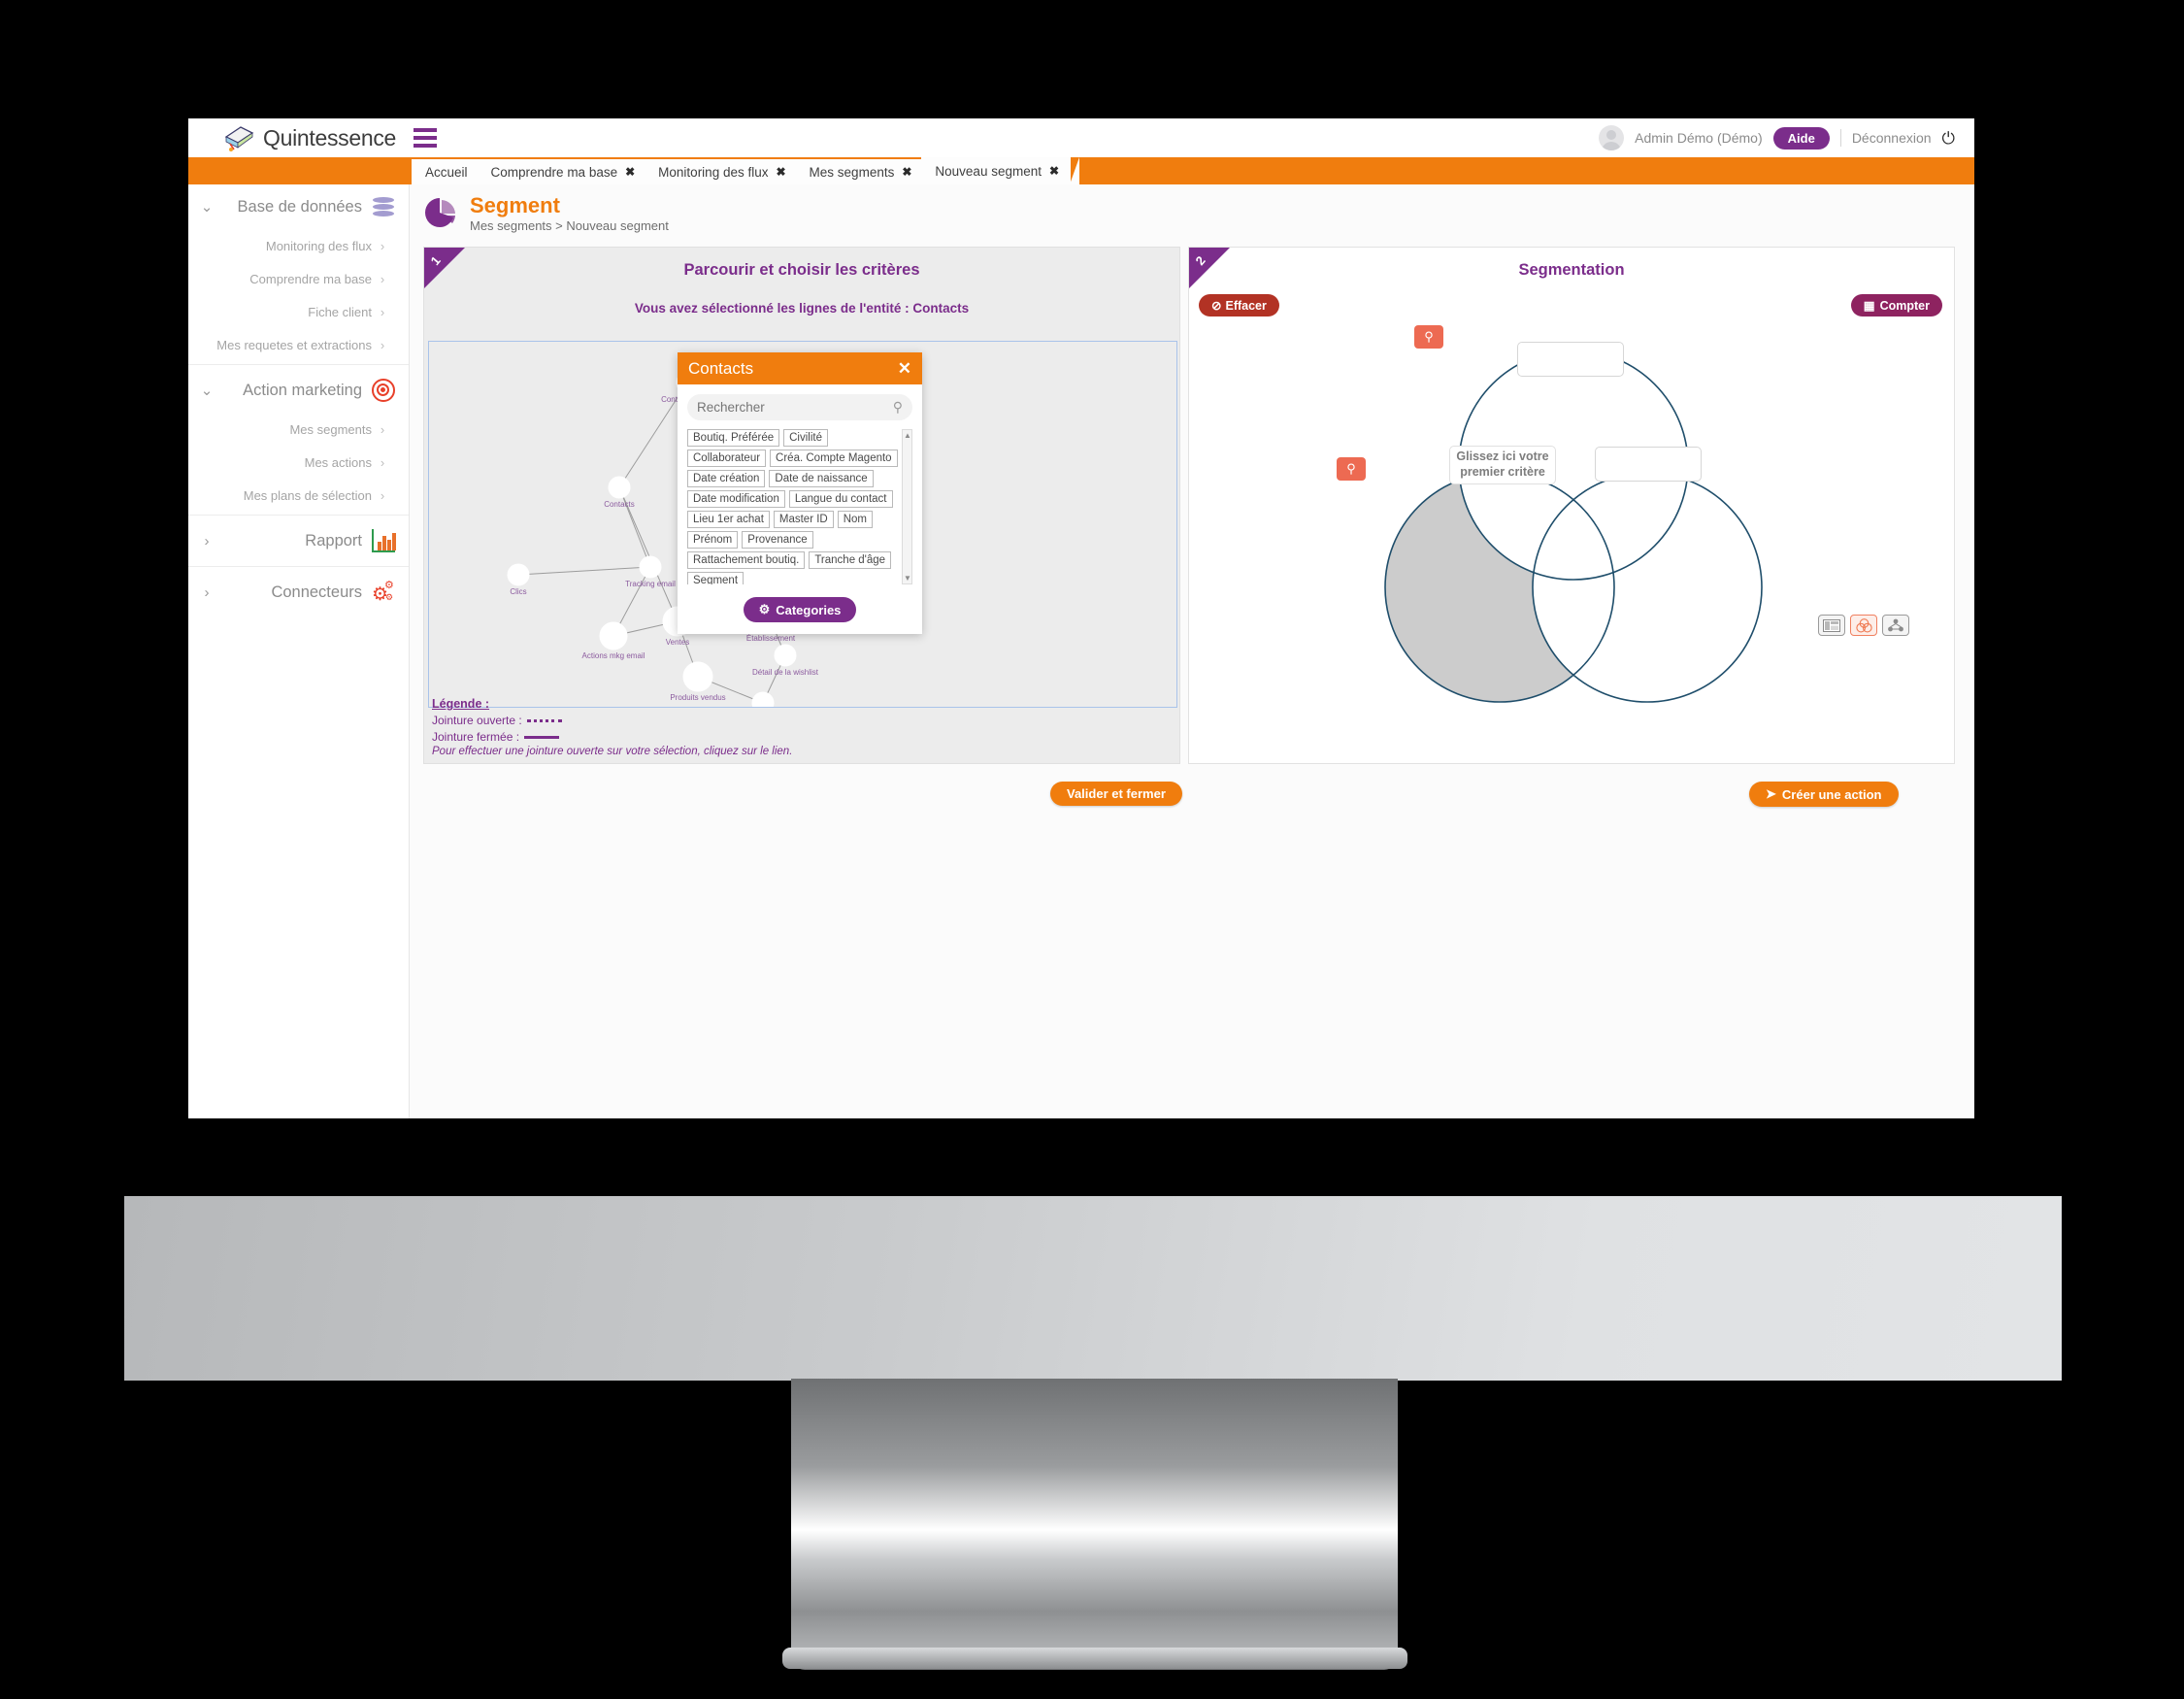  Describe the element at coordinates (1648, 464) in the screenshot. I see `criteria-slot-right` at that location.